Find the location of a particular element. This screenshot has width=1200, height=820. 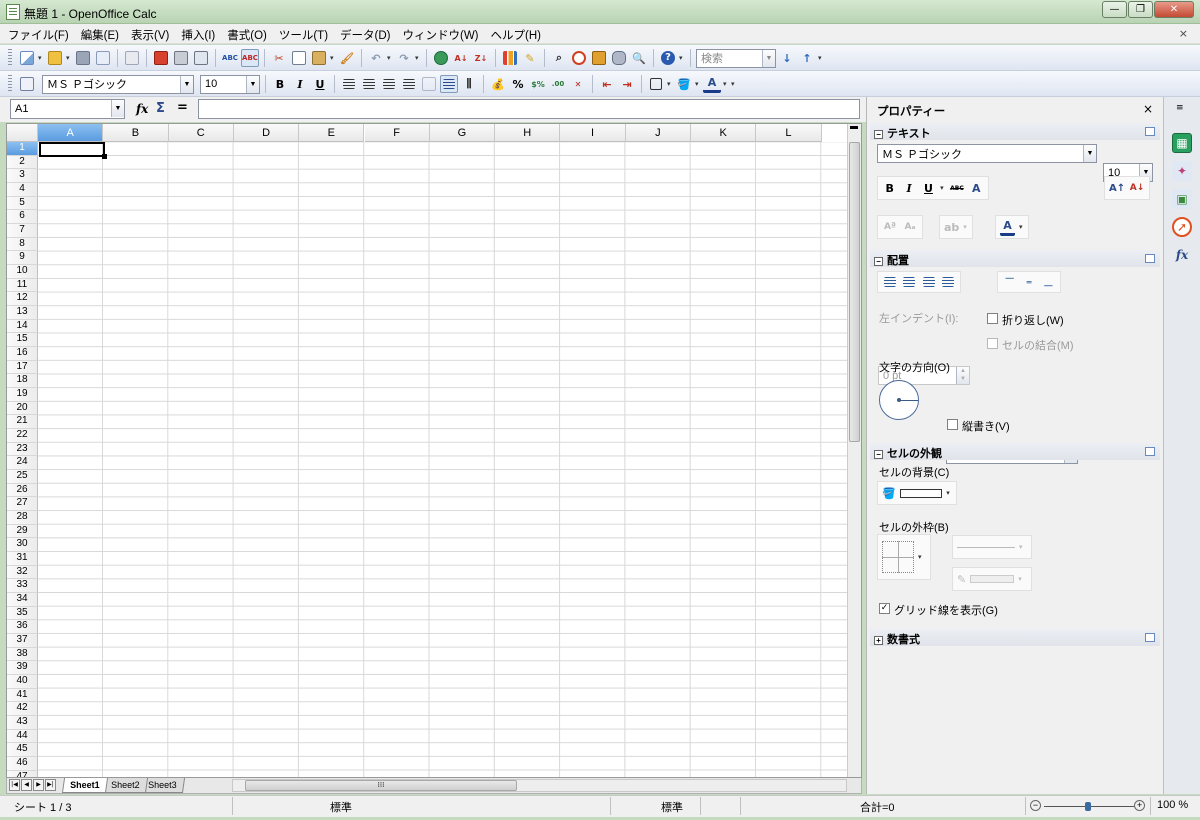

export-pdf-icon is located at coordinates (161, 58).